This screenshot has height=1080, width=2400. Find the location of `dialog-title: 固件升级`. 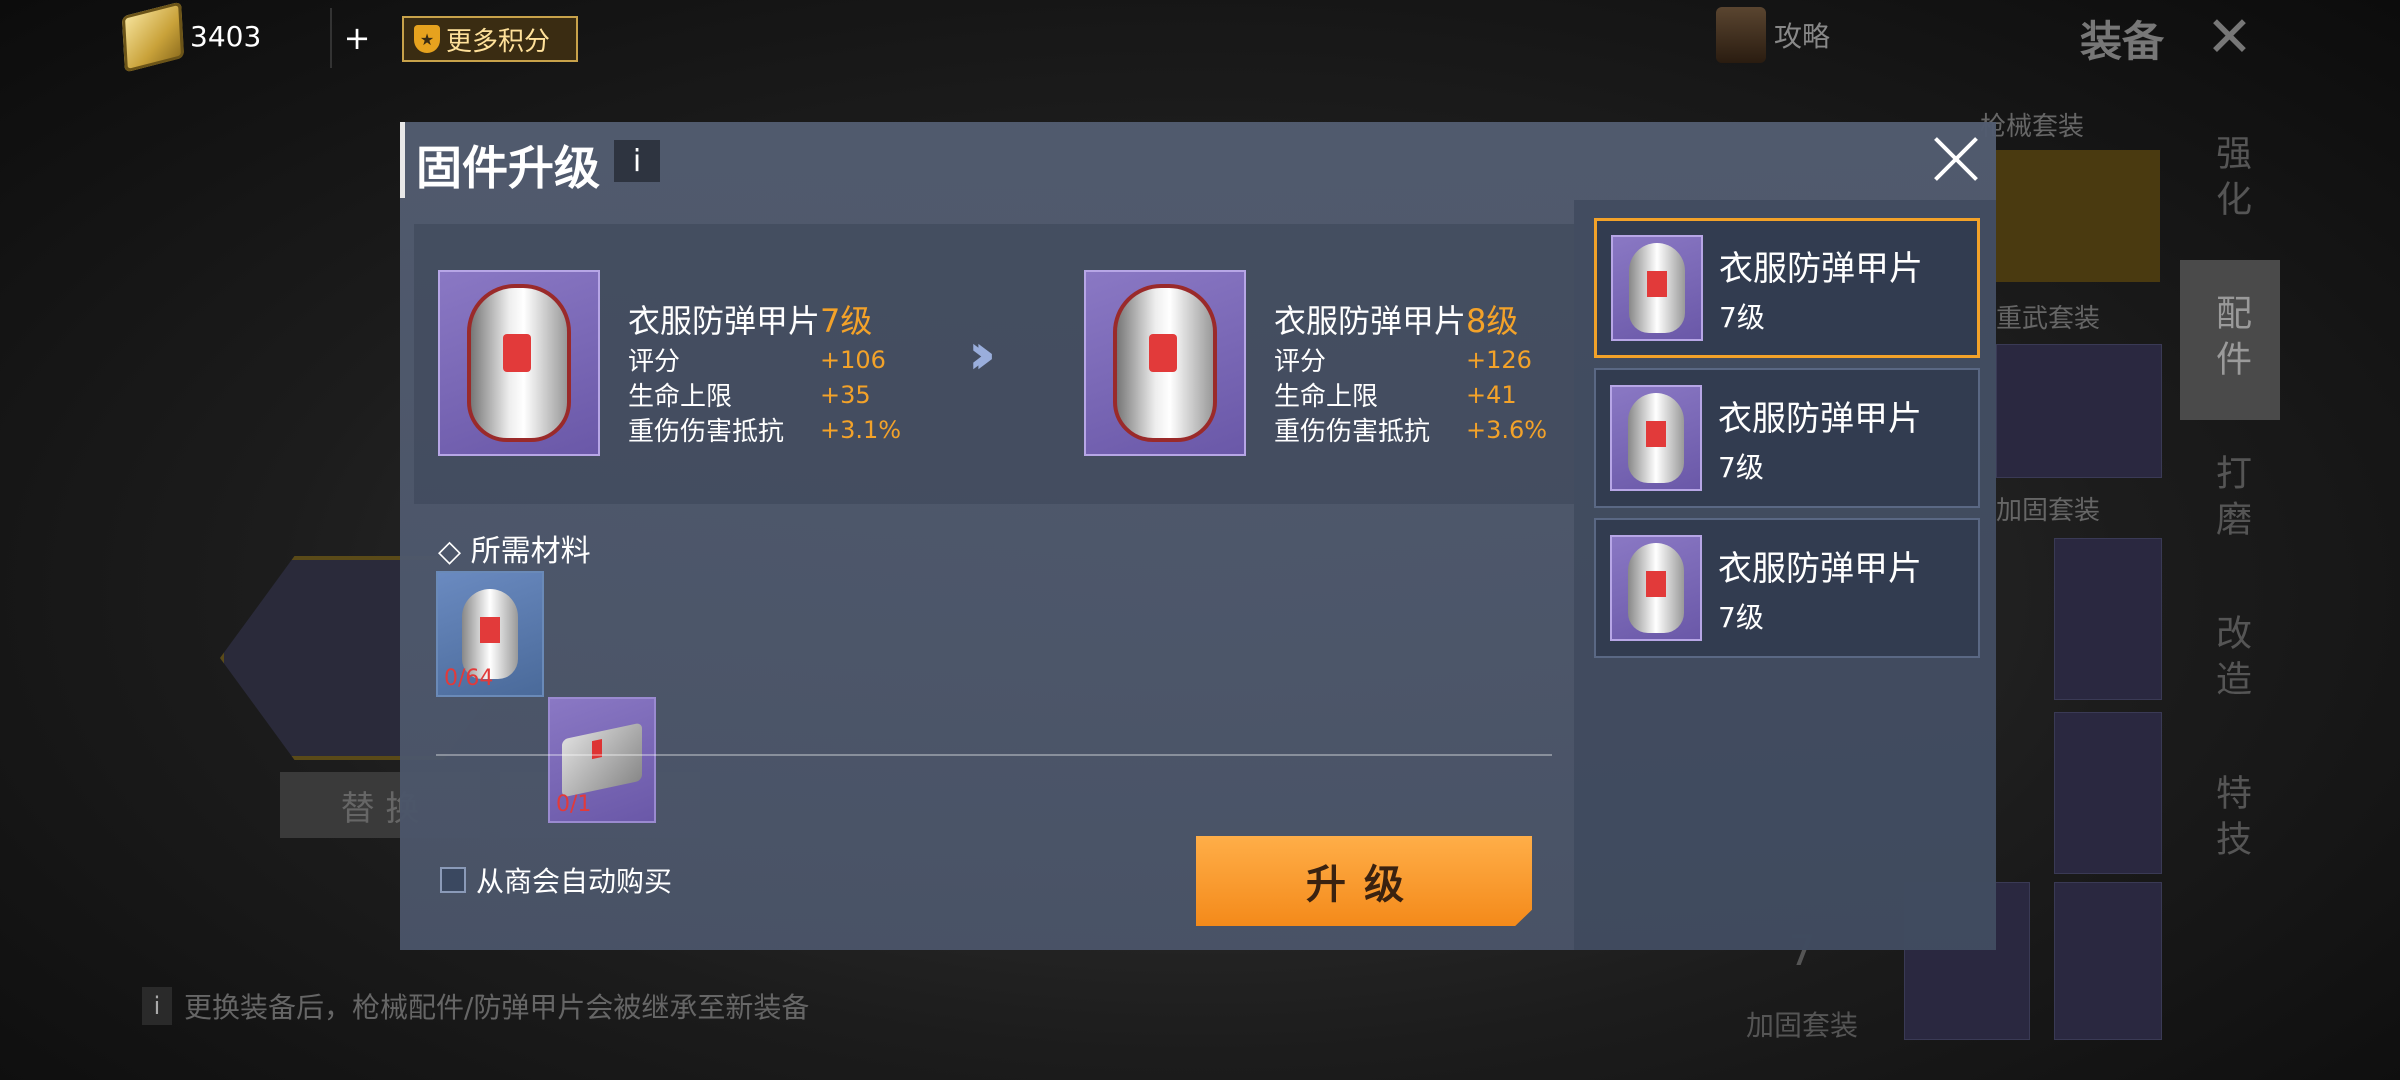

dialog-title: 固件升级 is located at coordinates (508, 168).